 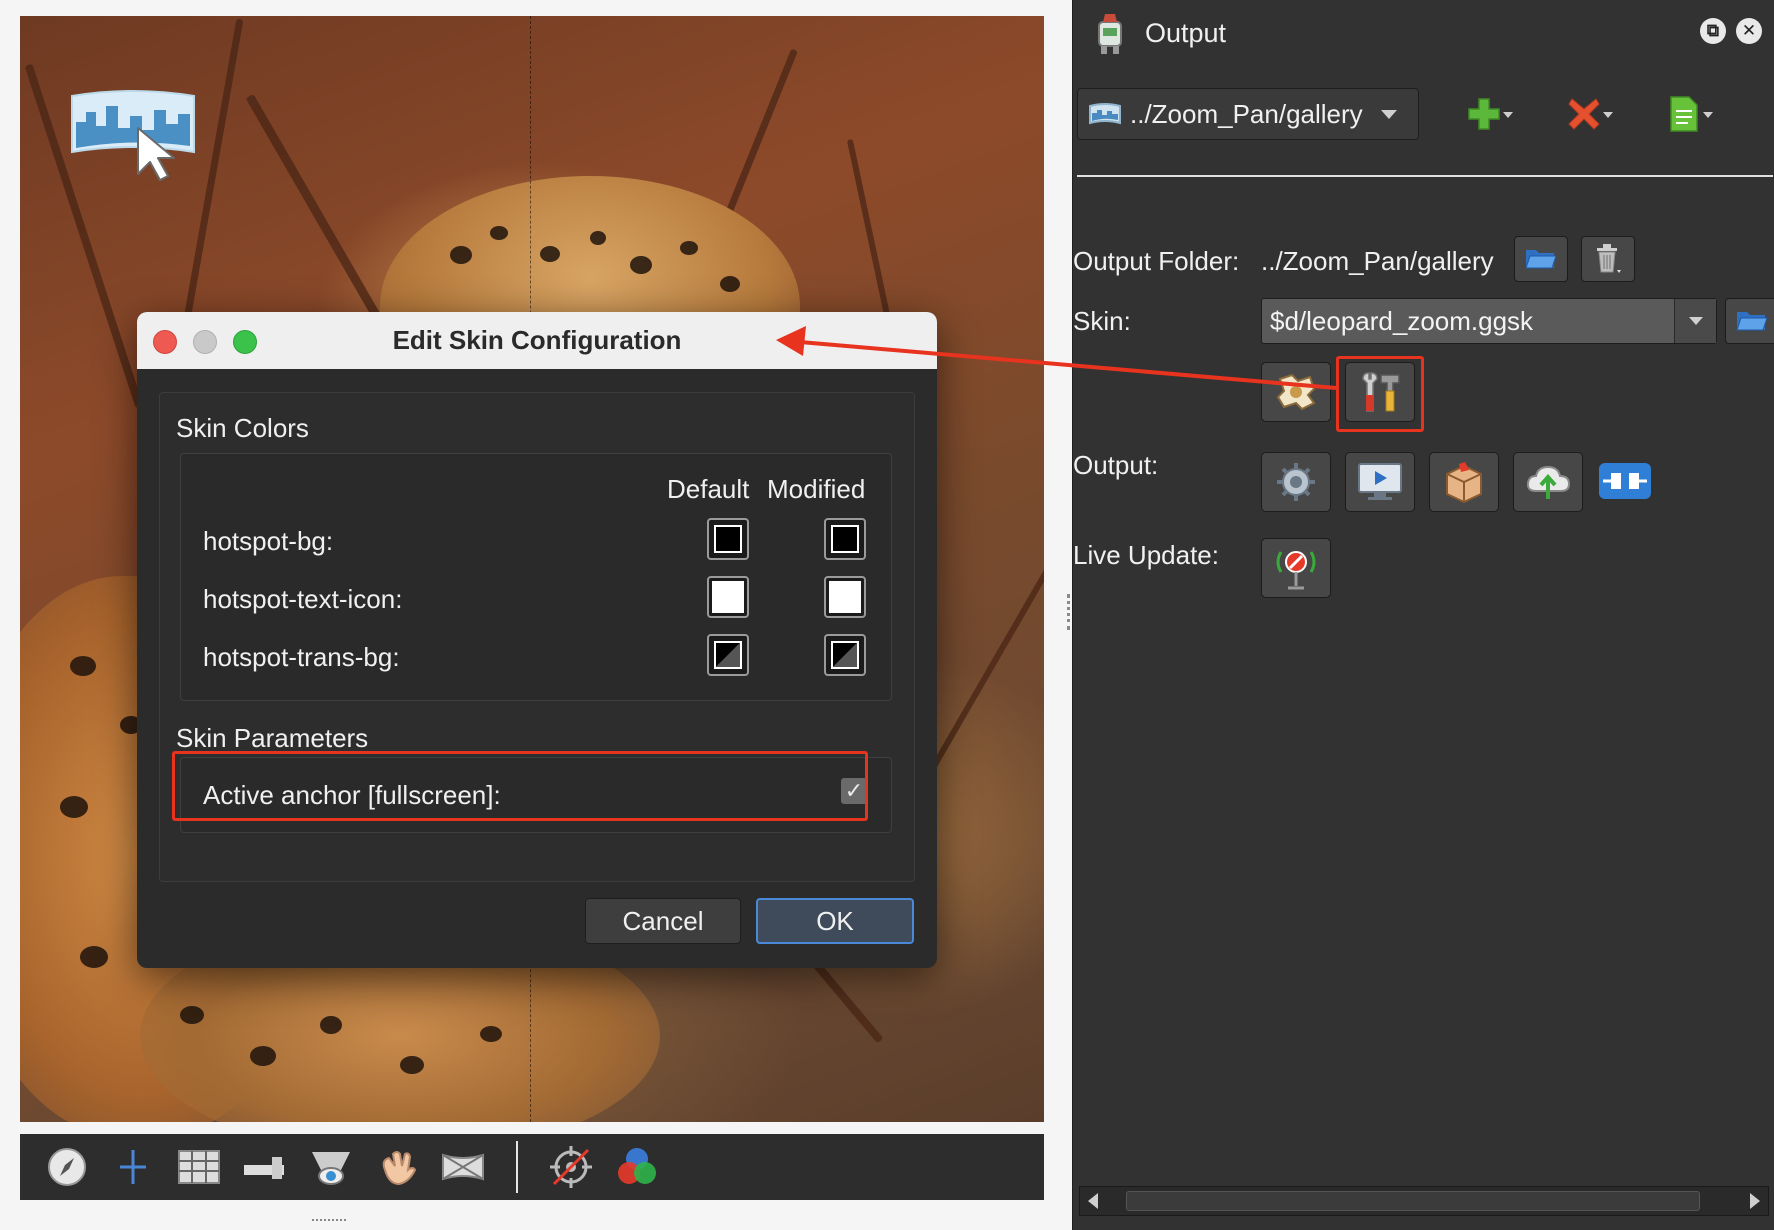 I want to click on output-folder-value: ../Zoom_Pan/gallery, so click(x=1377, y=261).